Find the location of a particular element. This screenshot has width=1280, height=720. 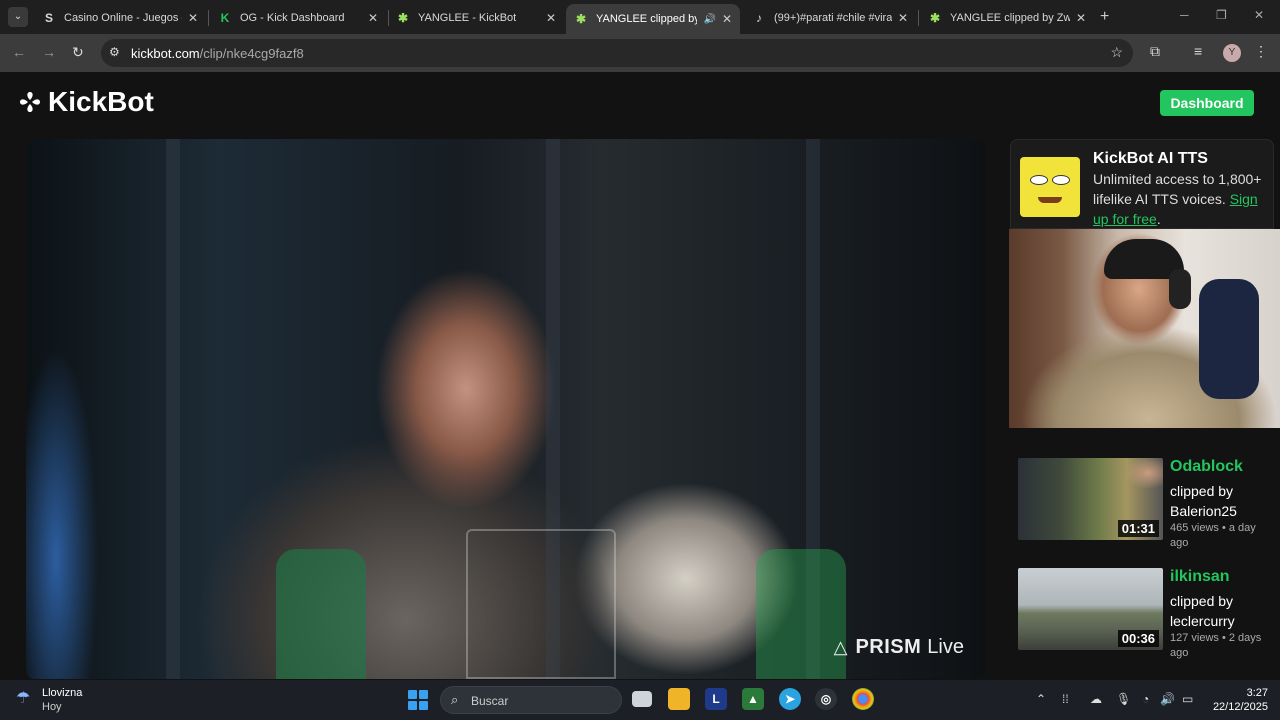

streamer-webcam-overlay is located at coordinates (1144, 328).